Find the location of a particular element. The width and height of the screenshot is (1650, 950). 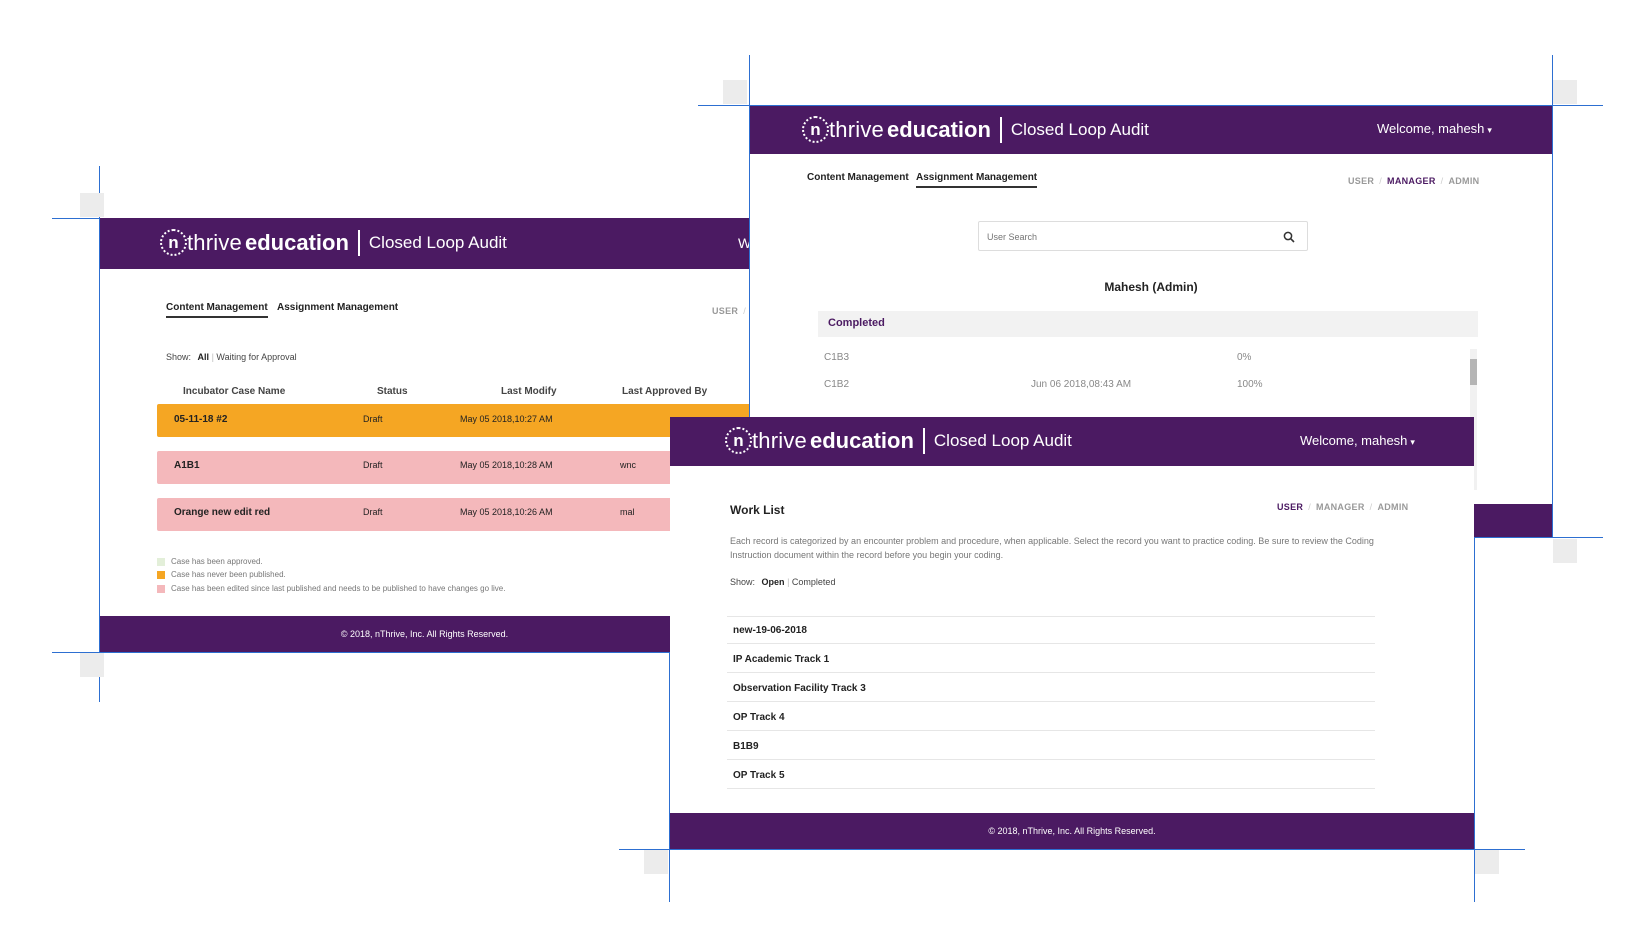

column-header-last-approved-by: Last Approved By is located at coordinates (664, 391).